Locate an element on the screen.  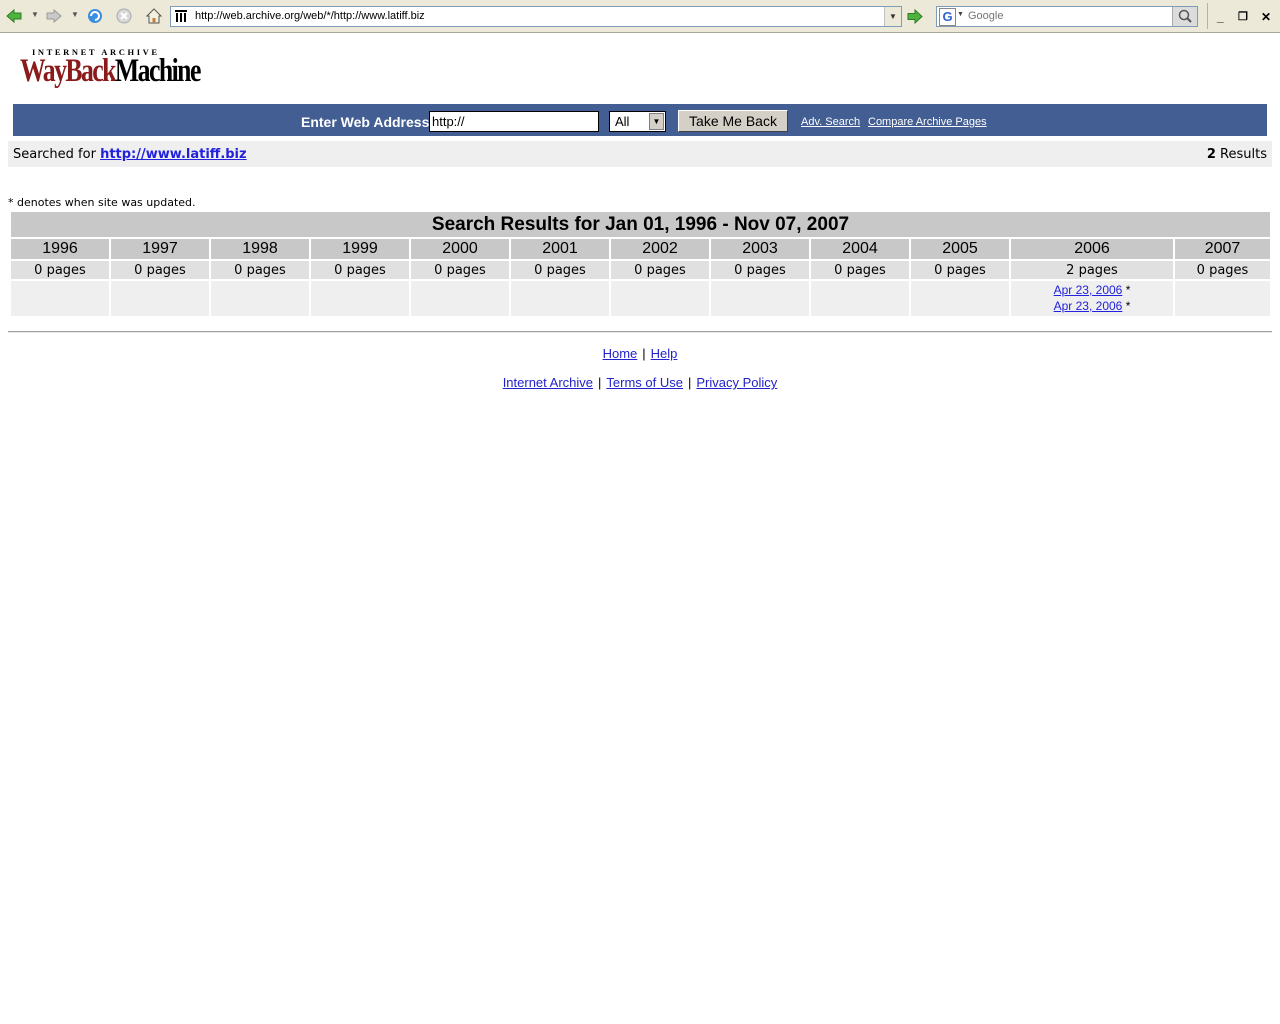
archive-favicon-icon is located at coordinates (181, 16).